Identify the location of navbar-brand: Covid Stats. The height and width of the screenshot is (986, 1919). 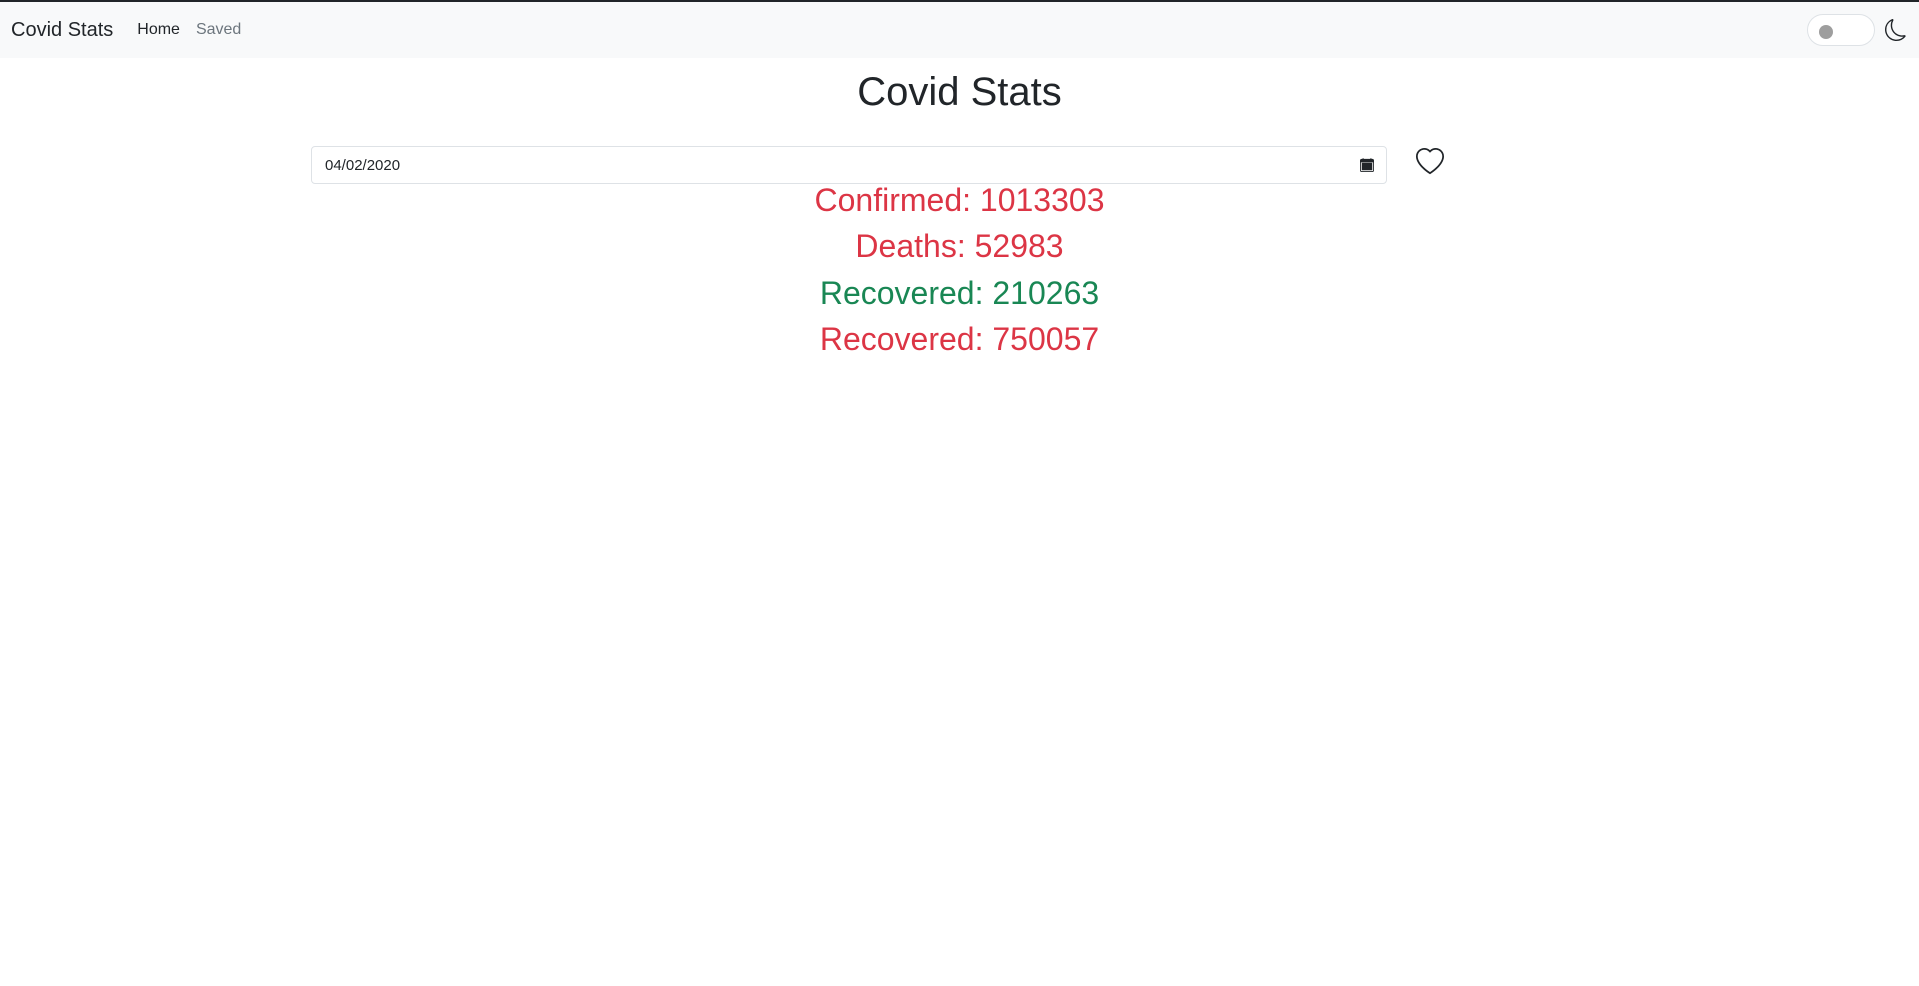
(62, 30).